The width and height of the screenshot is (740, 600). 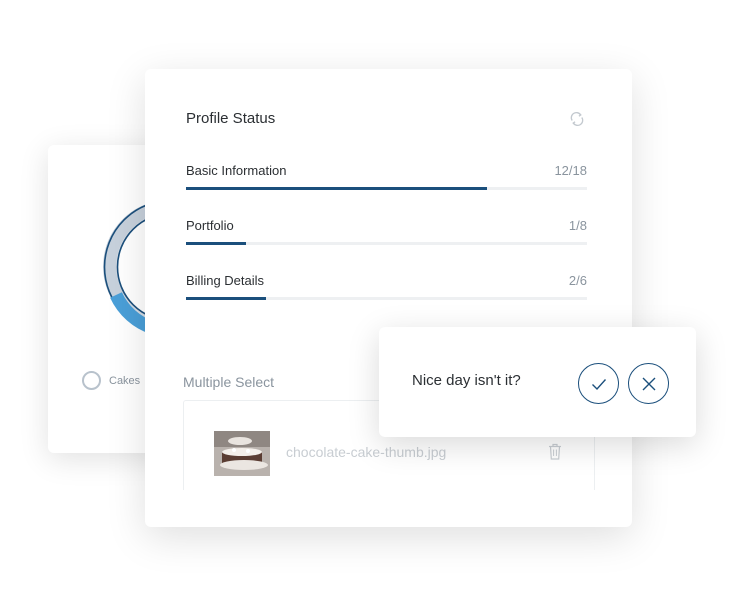 I want to click on close-icon, so click(x=648, y=383).